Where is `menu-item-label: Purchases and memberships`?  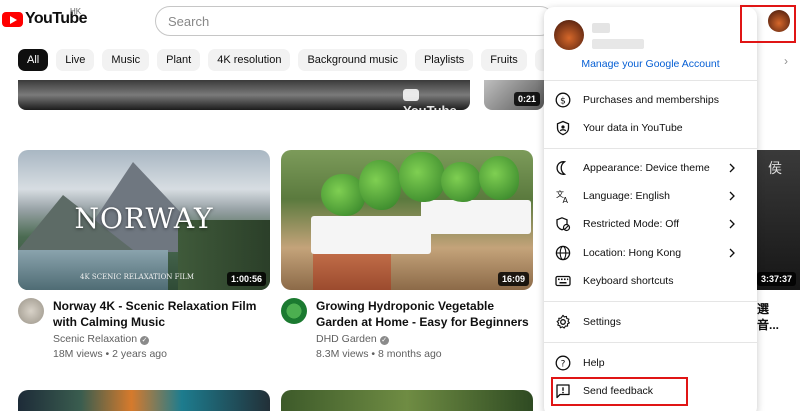 menu-item-label: Purchases and memberships is located at coordinates (651, 100).